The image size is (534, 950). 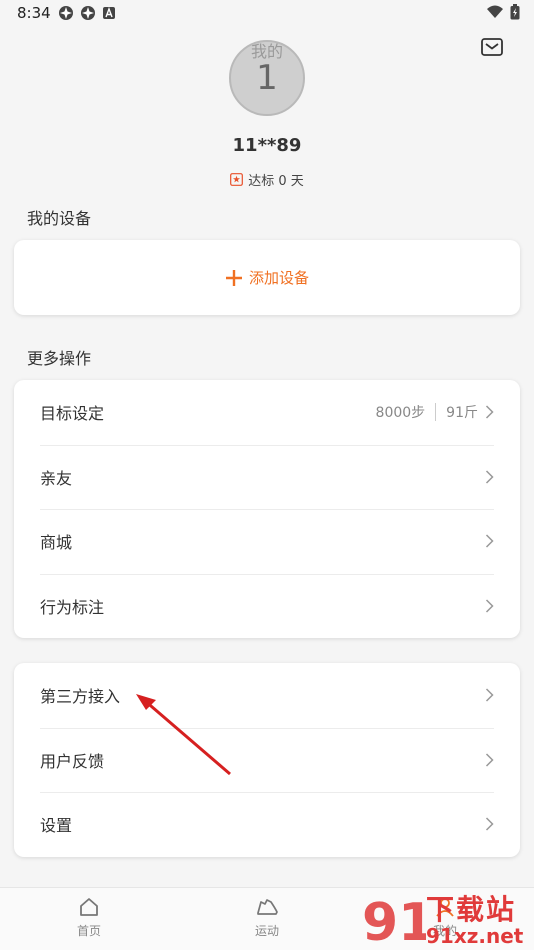 I want to click on list-item-label: 第三方接入, so click(x=80, y=697).